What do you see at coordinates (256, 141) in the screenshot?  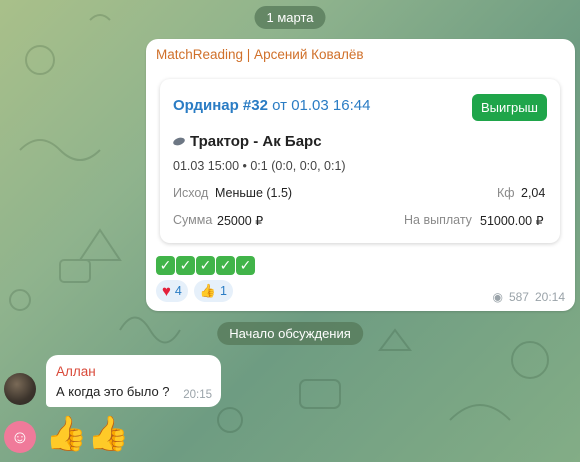 I see `match-name: Трактор - Ак Барс` at bounding box center [256, 141].